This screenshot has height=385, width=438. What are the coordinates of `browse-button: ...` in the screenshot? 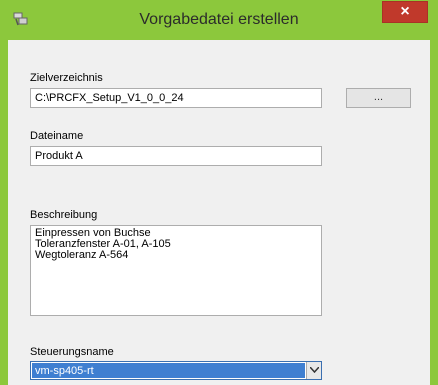 It's located at (378, 98).